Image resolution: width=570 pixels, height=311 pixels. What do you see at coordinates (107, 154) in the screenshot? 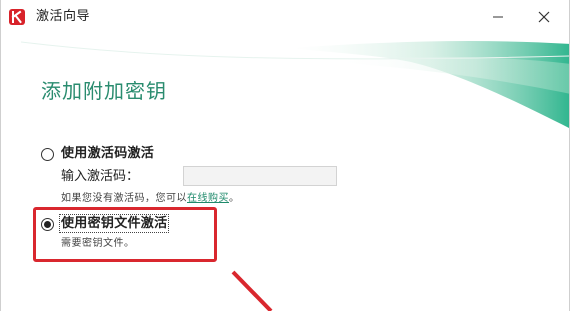
I see `activation-code-option-label: 使用激活码激活` at bounding box center [107, 154].